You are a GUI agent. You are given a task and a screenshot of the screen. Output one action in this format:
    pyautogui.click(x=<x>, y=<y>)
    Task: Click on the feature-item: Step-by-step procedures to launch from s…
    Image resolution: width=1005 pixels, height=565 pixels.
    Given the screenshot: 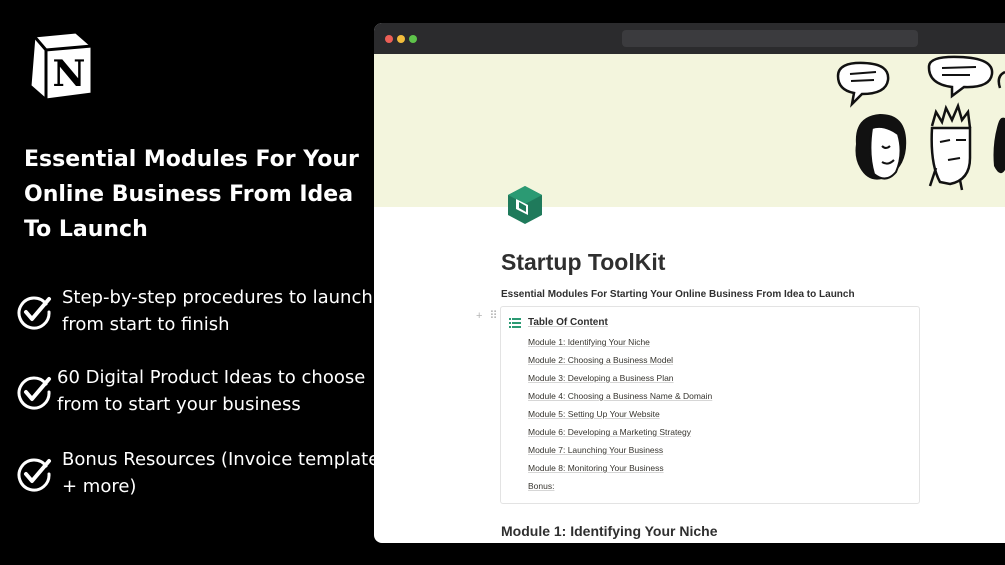 What is the action you would take?
    pyautogui.click(x=199, y=311)
    